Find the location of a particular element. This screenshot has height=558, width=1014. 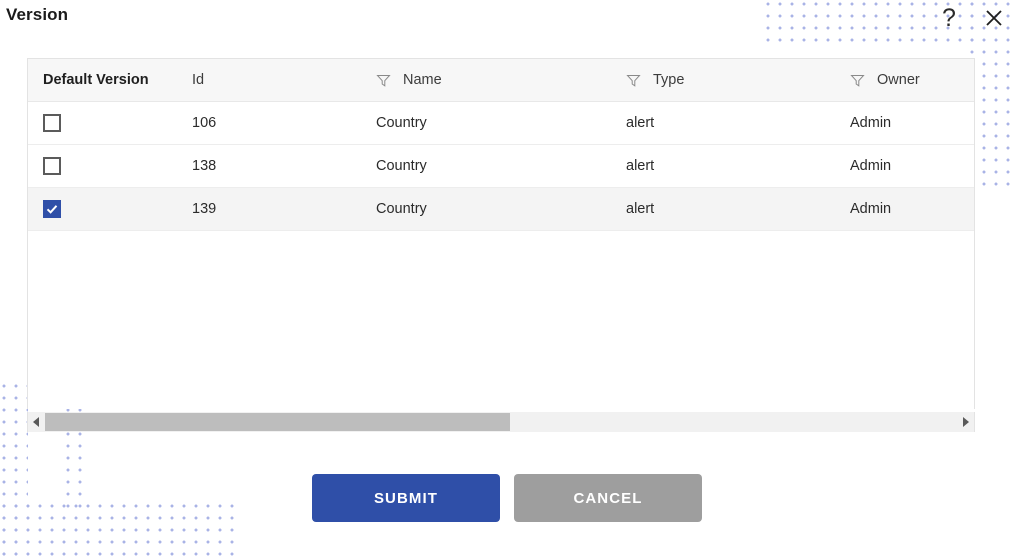

column-header-owner: Owner is located at coordinates (910, 80).